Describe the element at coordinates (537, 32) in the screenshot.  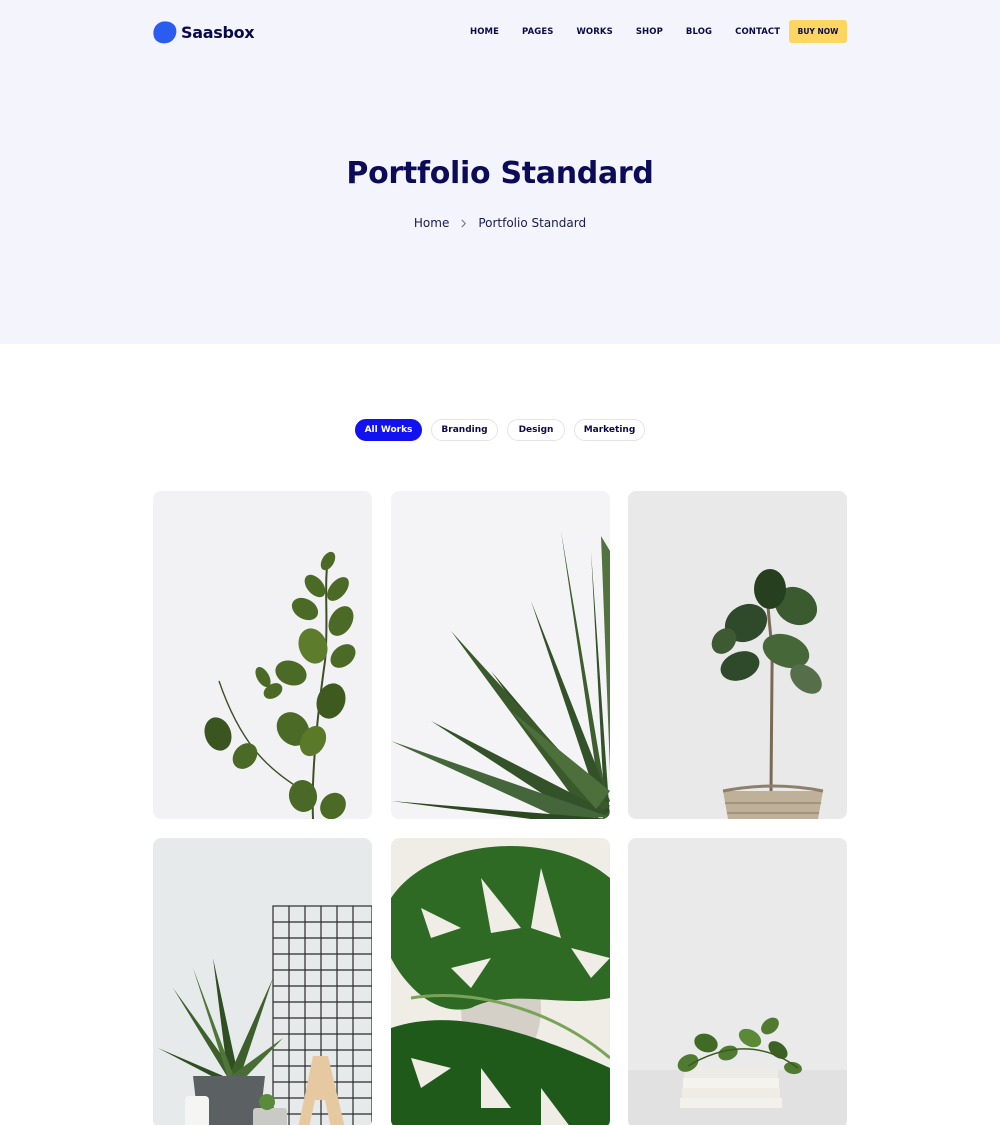
I see `nav-pages: PAGES` at that location.